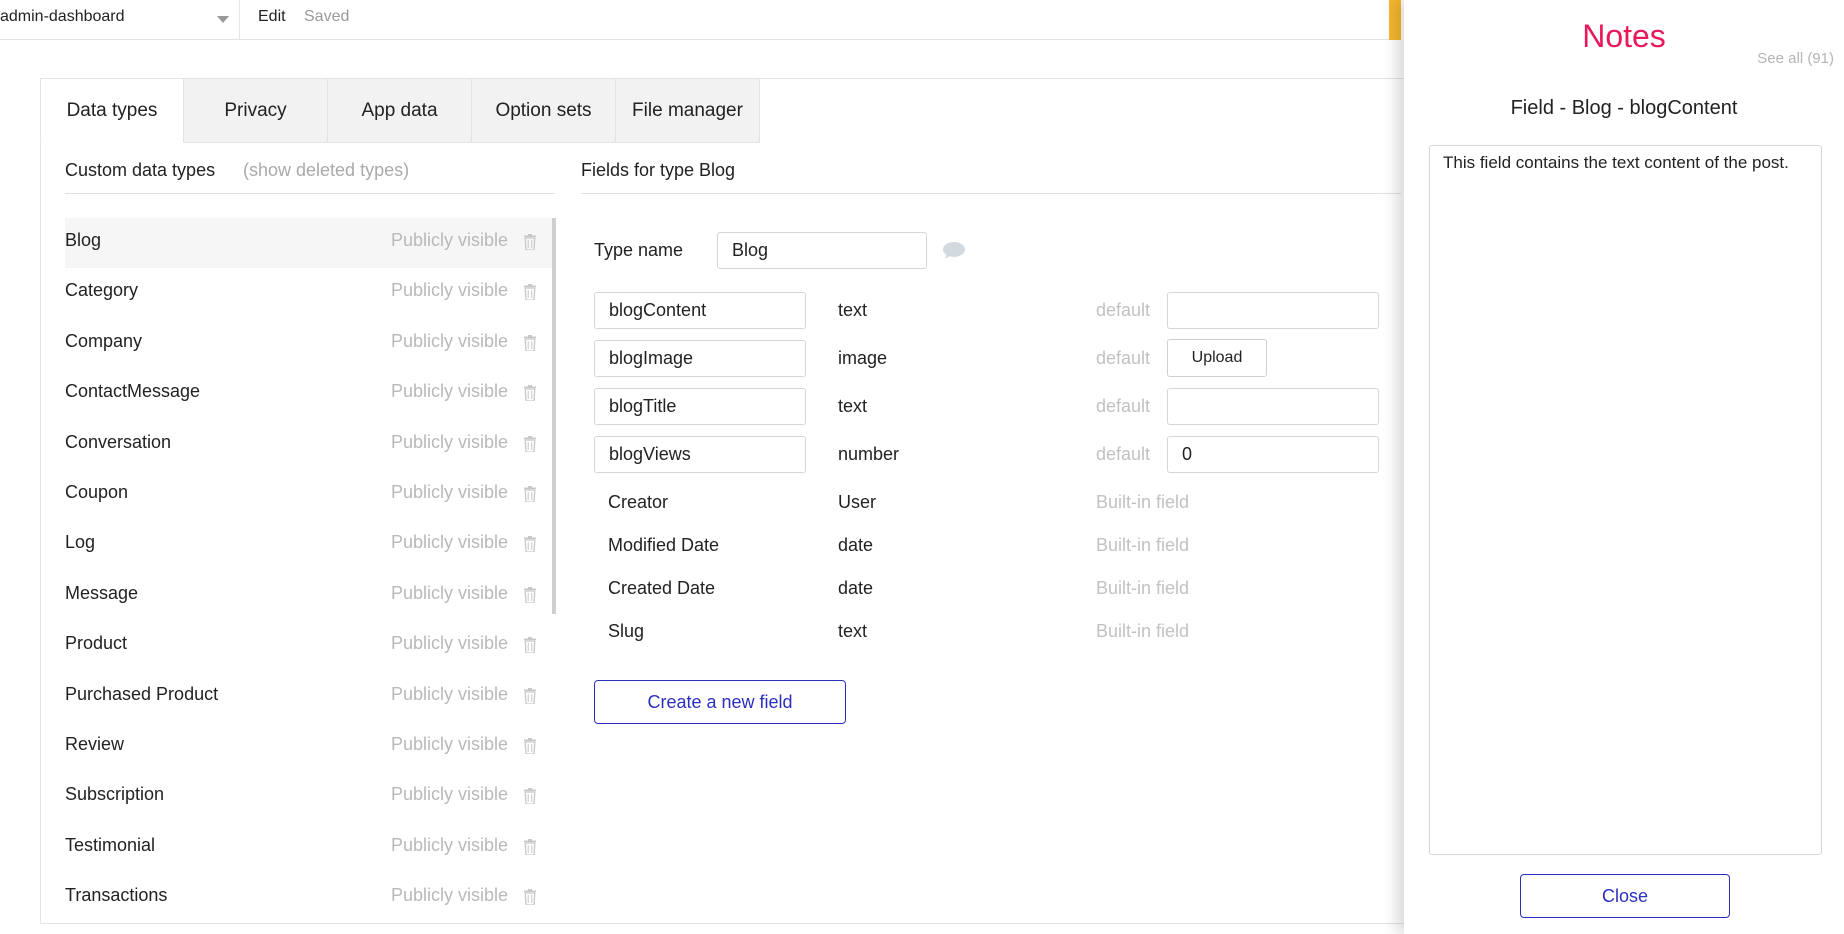  What do you see at coordinates (120, 20) in the screenshot?
I see `app-selector: admin-dashboard` at bounding box center [120, 20].